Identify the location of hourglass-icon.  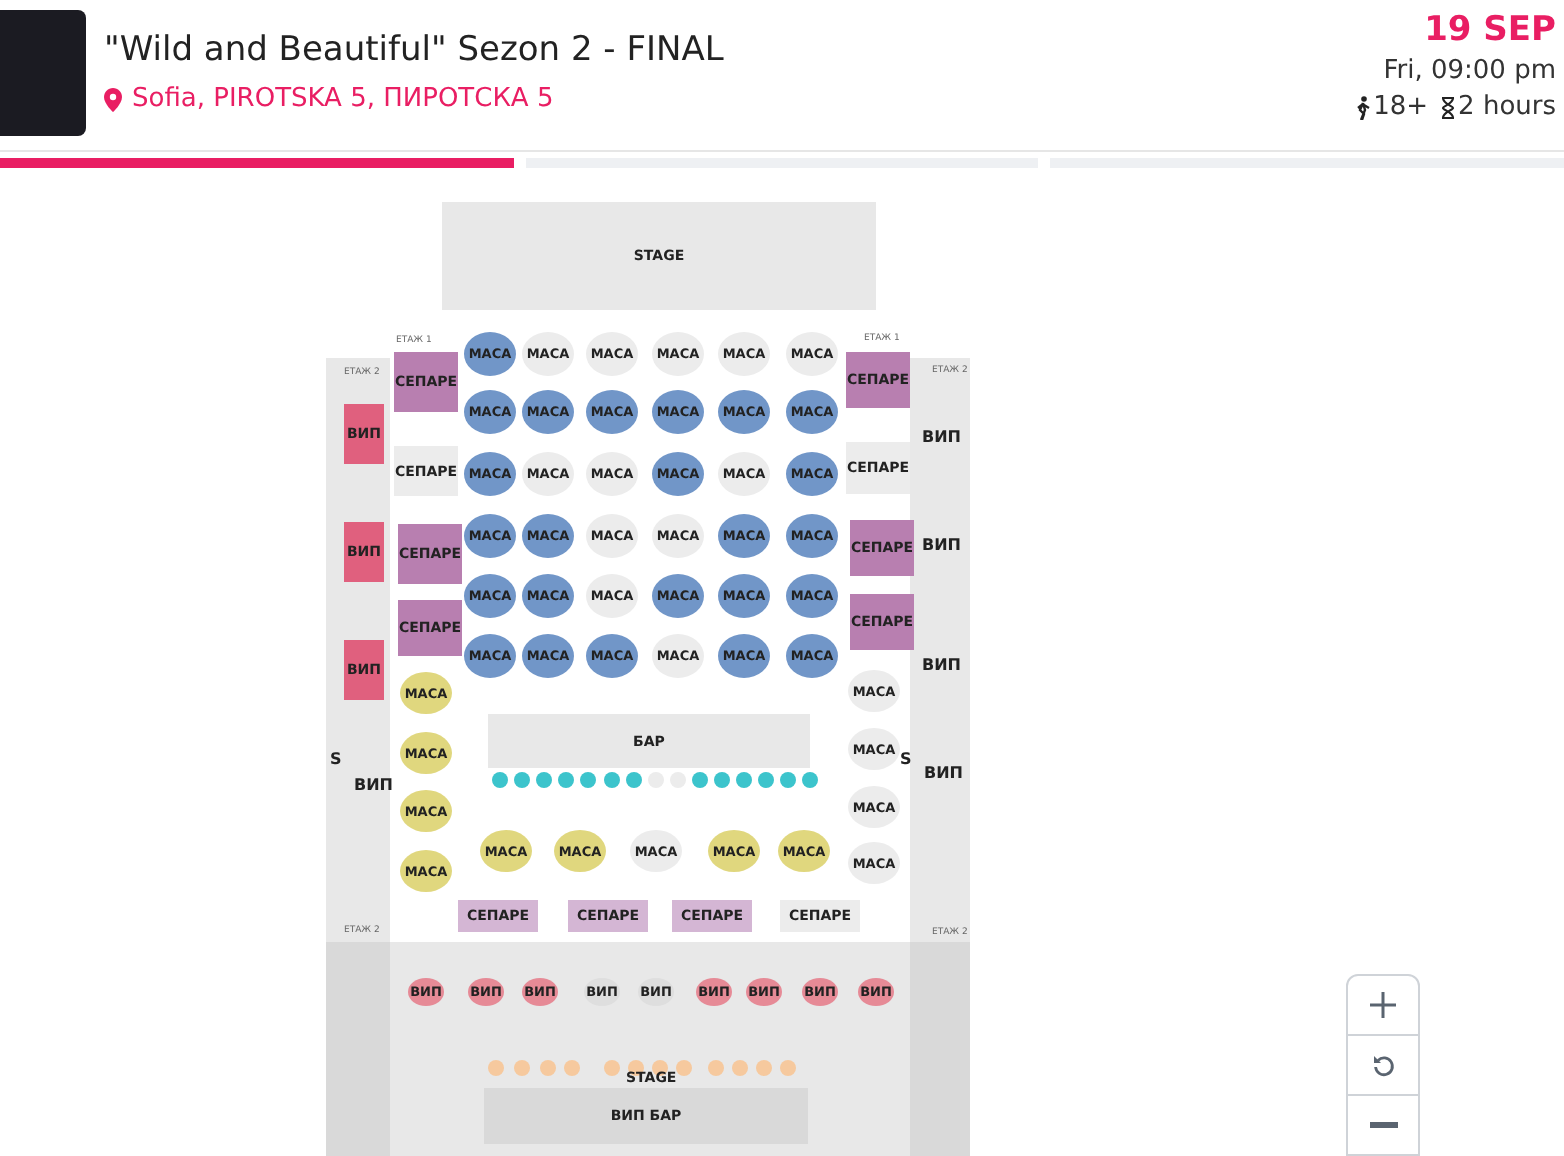
(1448, 107).